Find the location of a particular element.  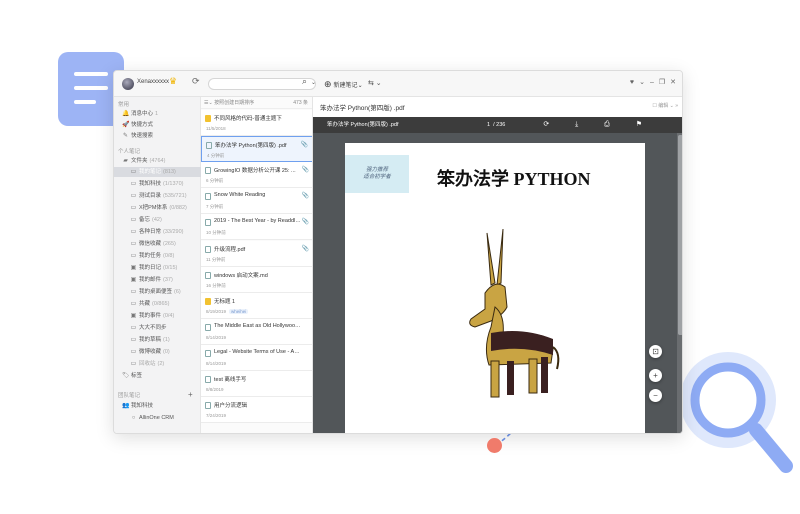

sidebar-item-my-notes: ▭ 我的笔记 (813) is located at coordinates (157, 172).